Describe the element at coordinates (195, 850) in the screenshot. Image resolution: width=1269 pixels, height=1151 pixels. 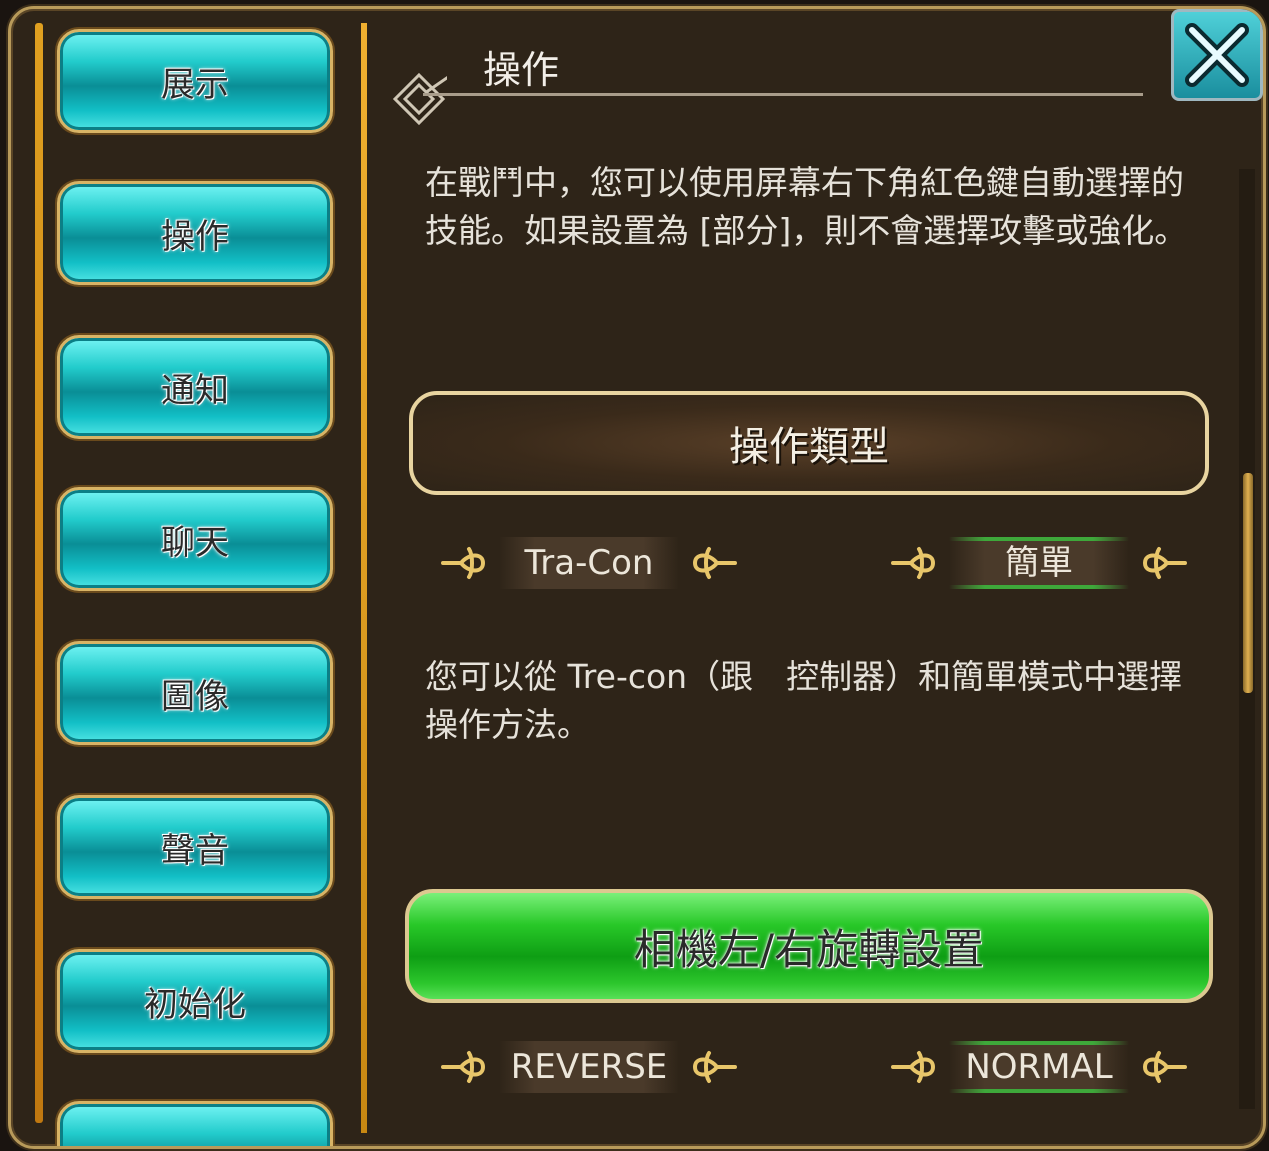
I see `sidebar-item-label: 聲音` at that location.